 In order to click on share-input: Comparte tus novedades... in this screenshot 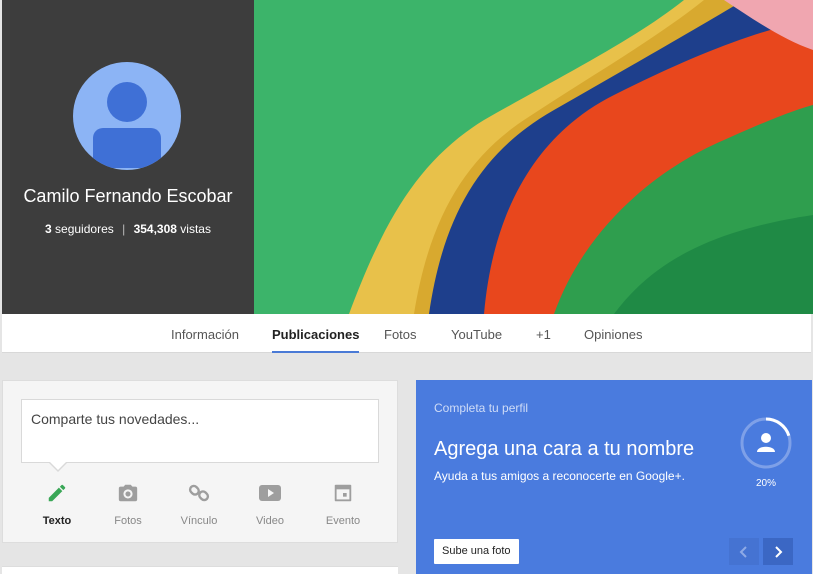, I will do `click(200, 431)`.